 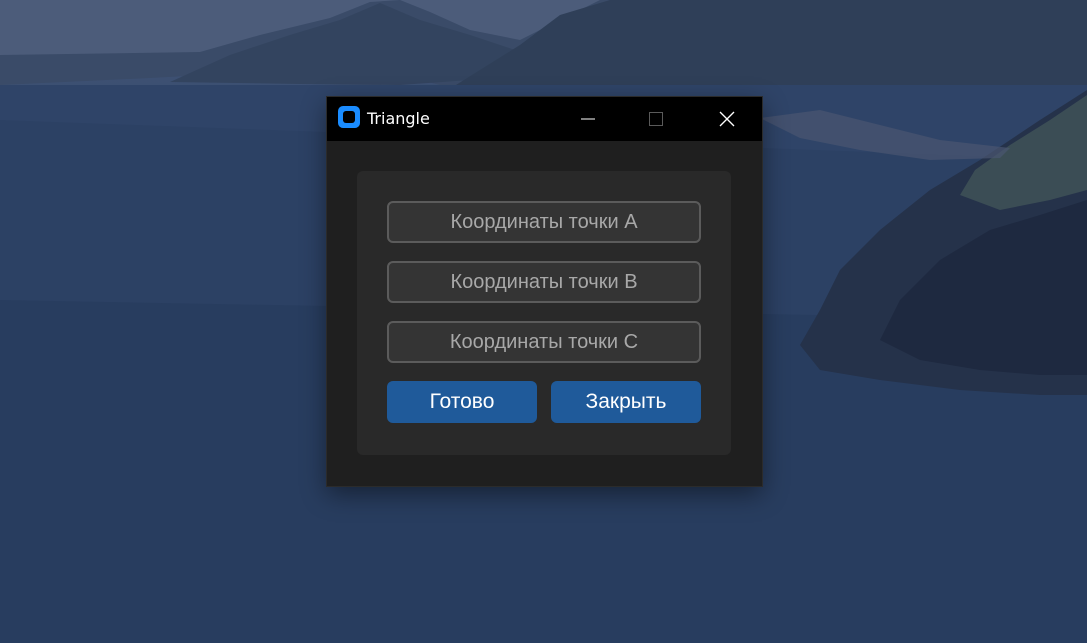 I want to click on done-button: Готово, so click(x=462, y=402).